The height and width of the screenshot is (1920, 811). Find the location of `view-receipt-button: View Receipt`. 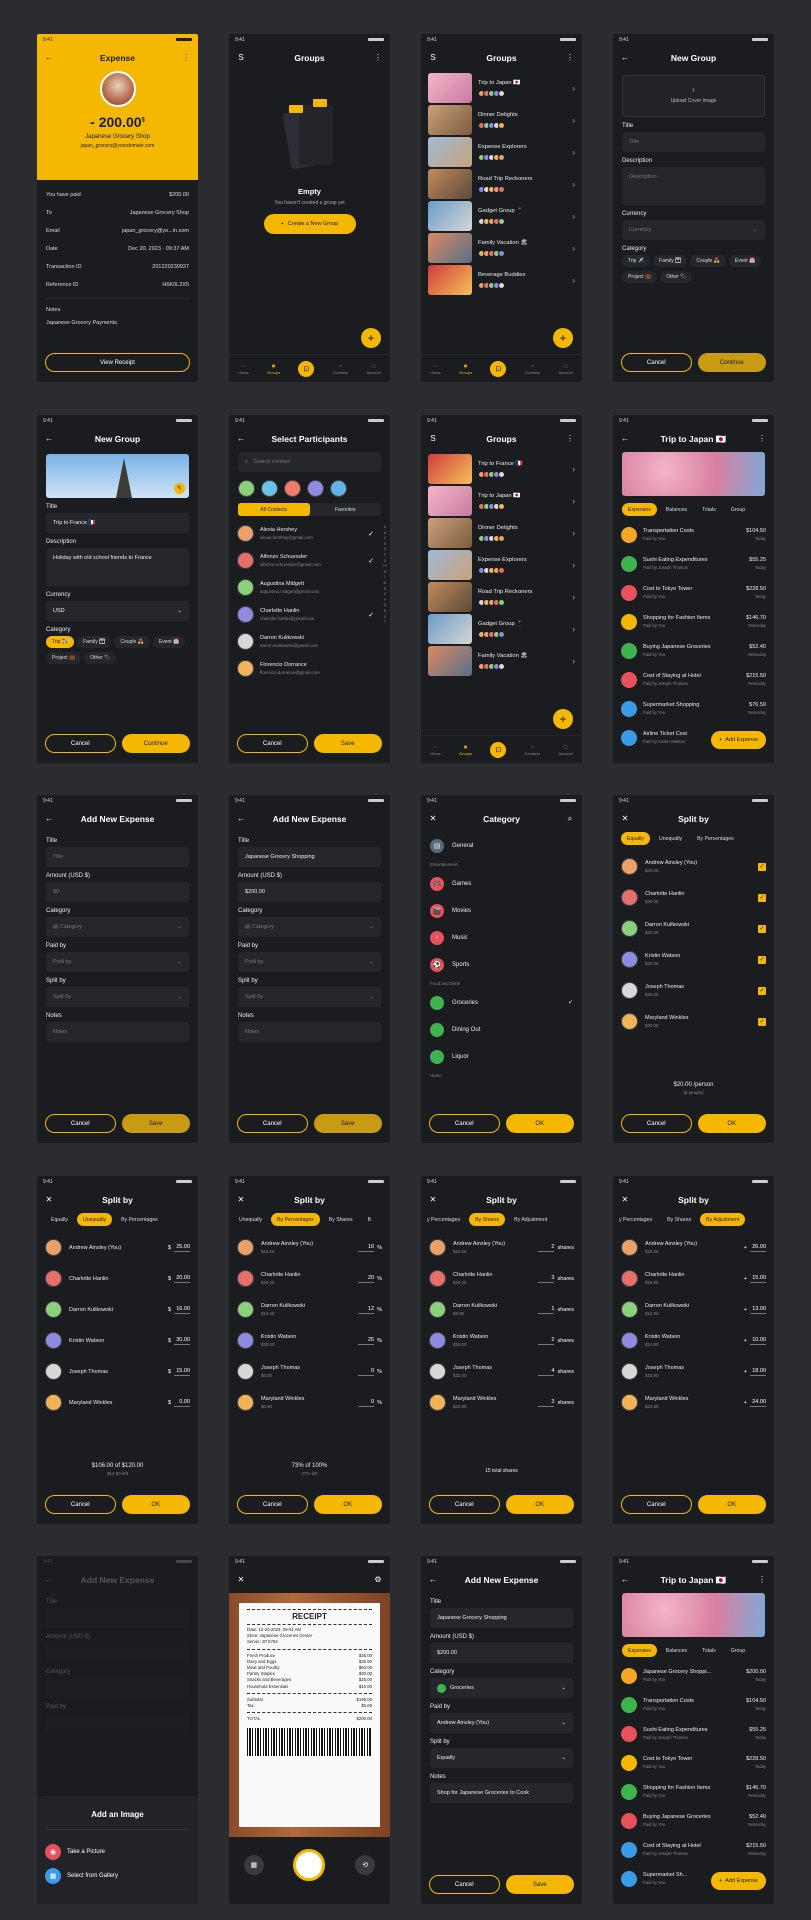

view-receipt-button: View Receipt is located at coordinates (117, 362).